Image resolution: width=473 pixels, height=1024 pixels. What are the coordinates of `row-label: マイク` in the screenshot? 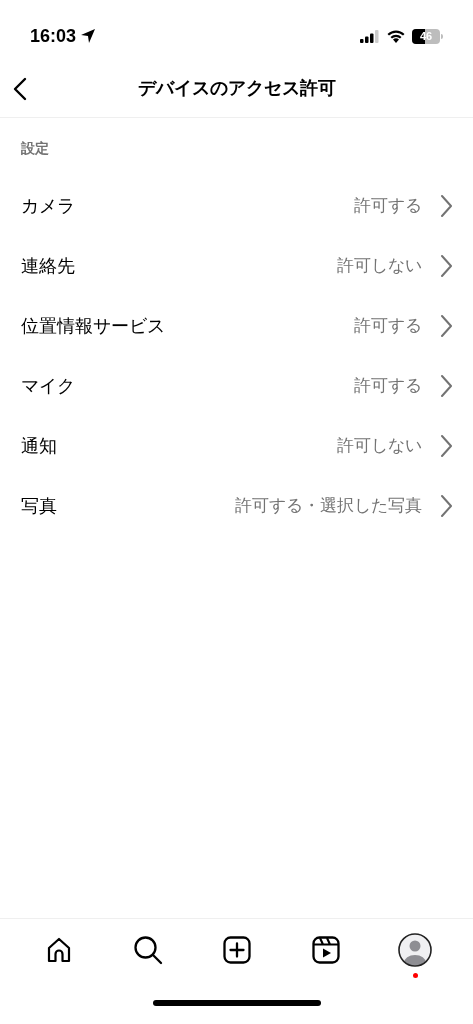 It's located at (48, 386).